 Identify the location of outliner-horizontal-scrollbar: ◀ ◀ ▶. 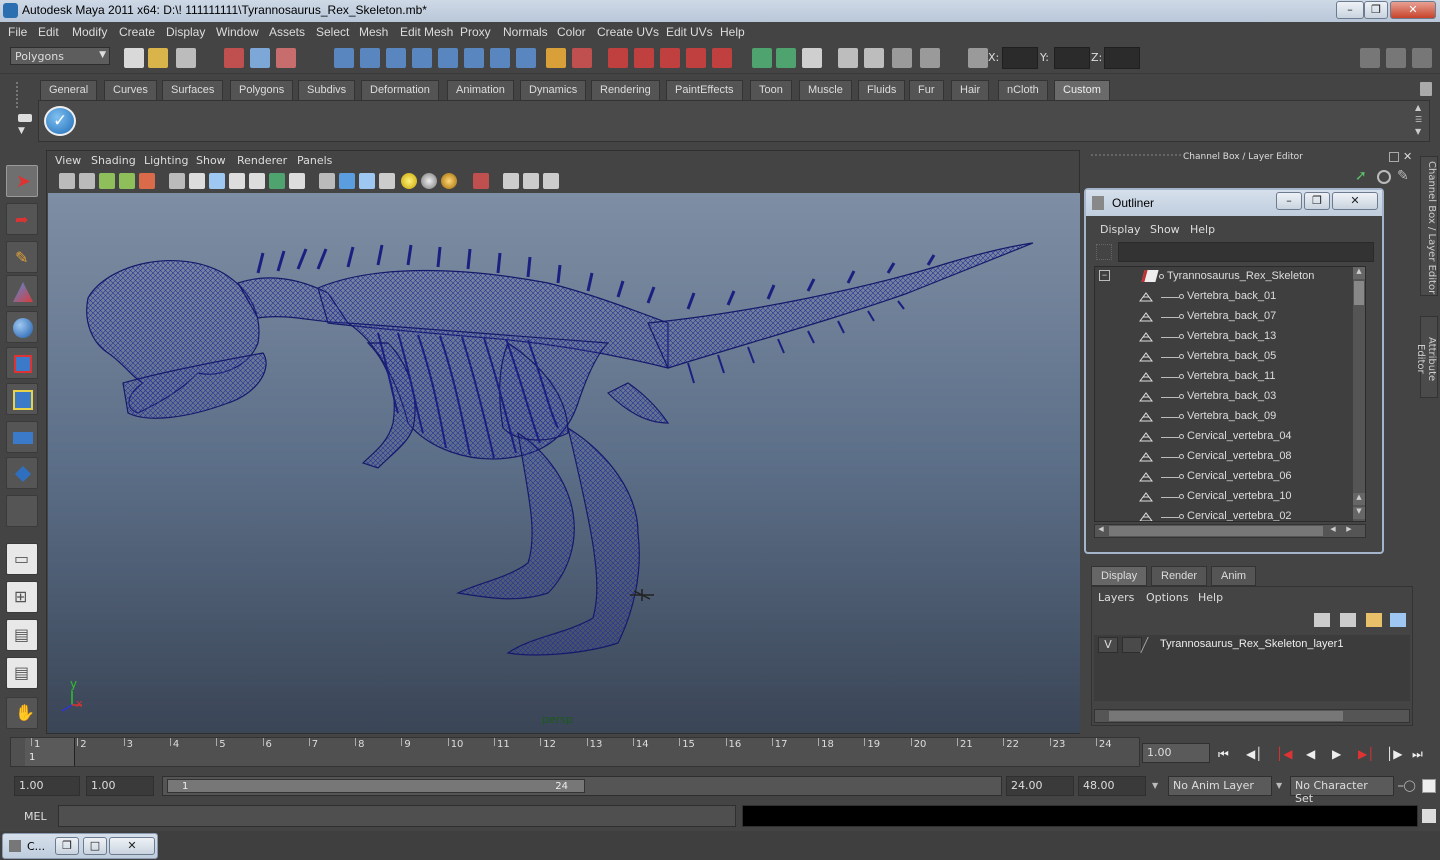
(1230, 531).